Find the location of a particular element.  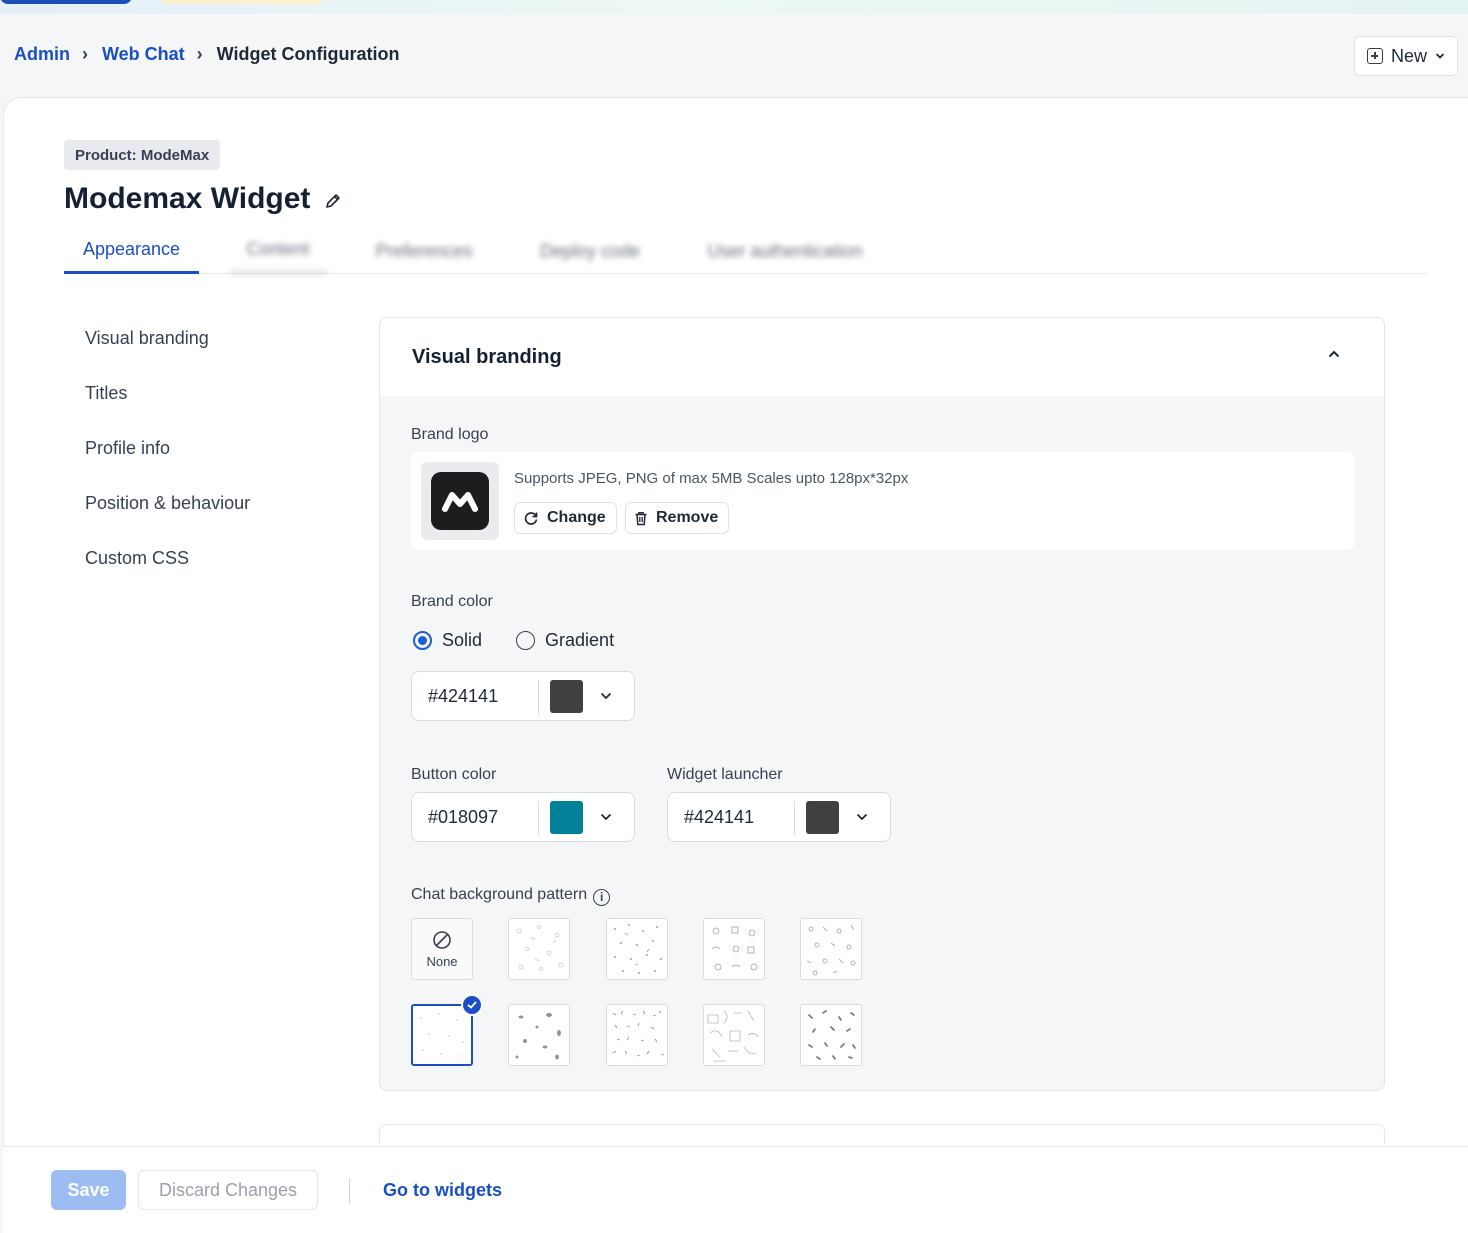

widget-launcher-swatch is located at coordinates (822, 817).